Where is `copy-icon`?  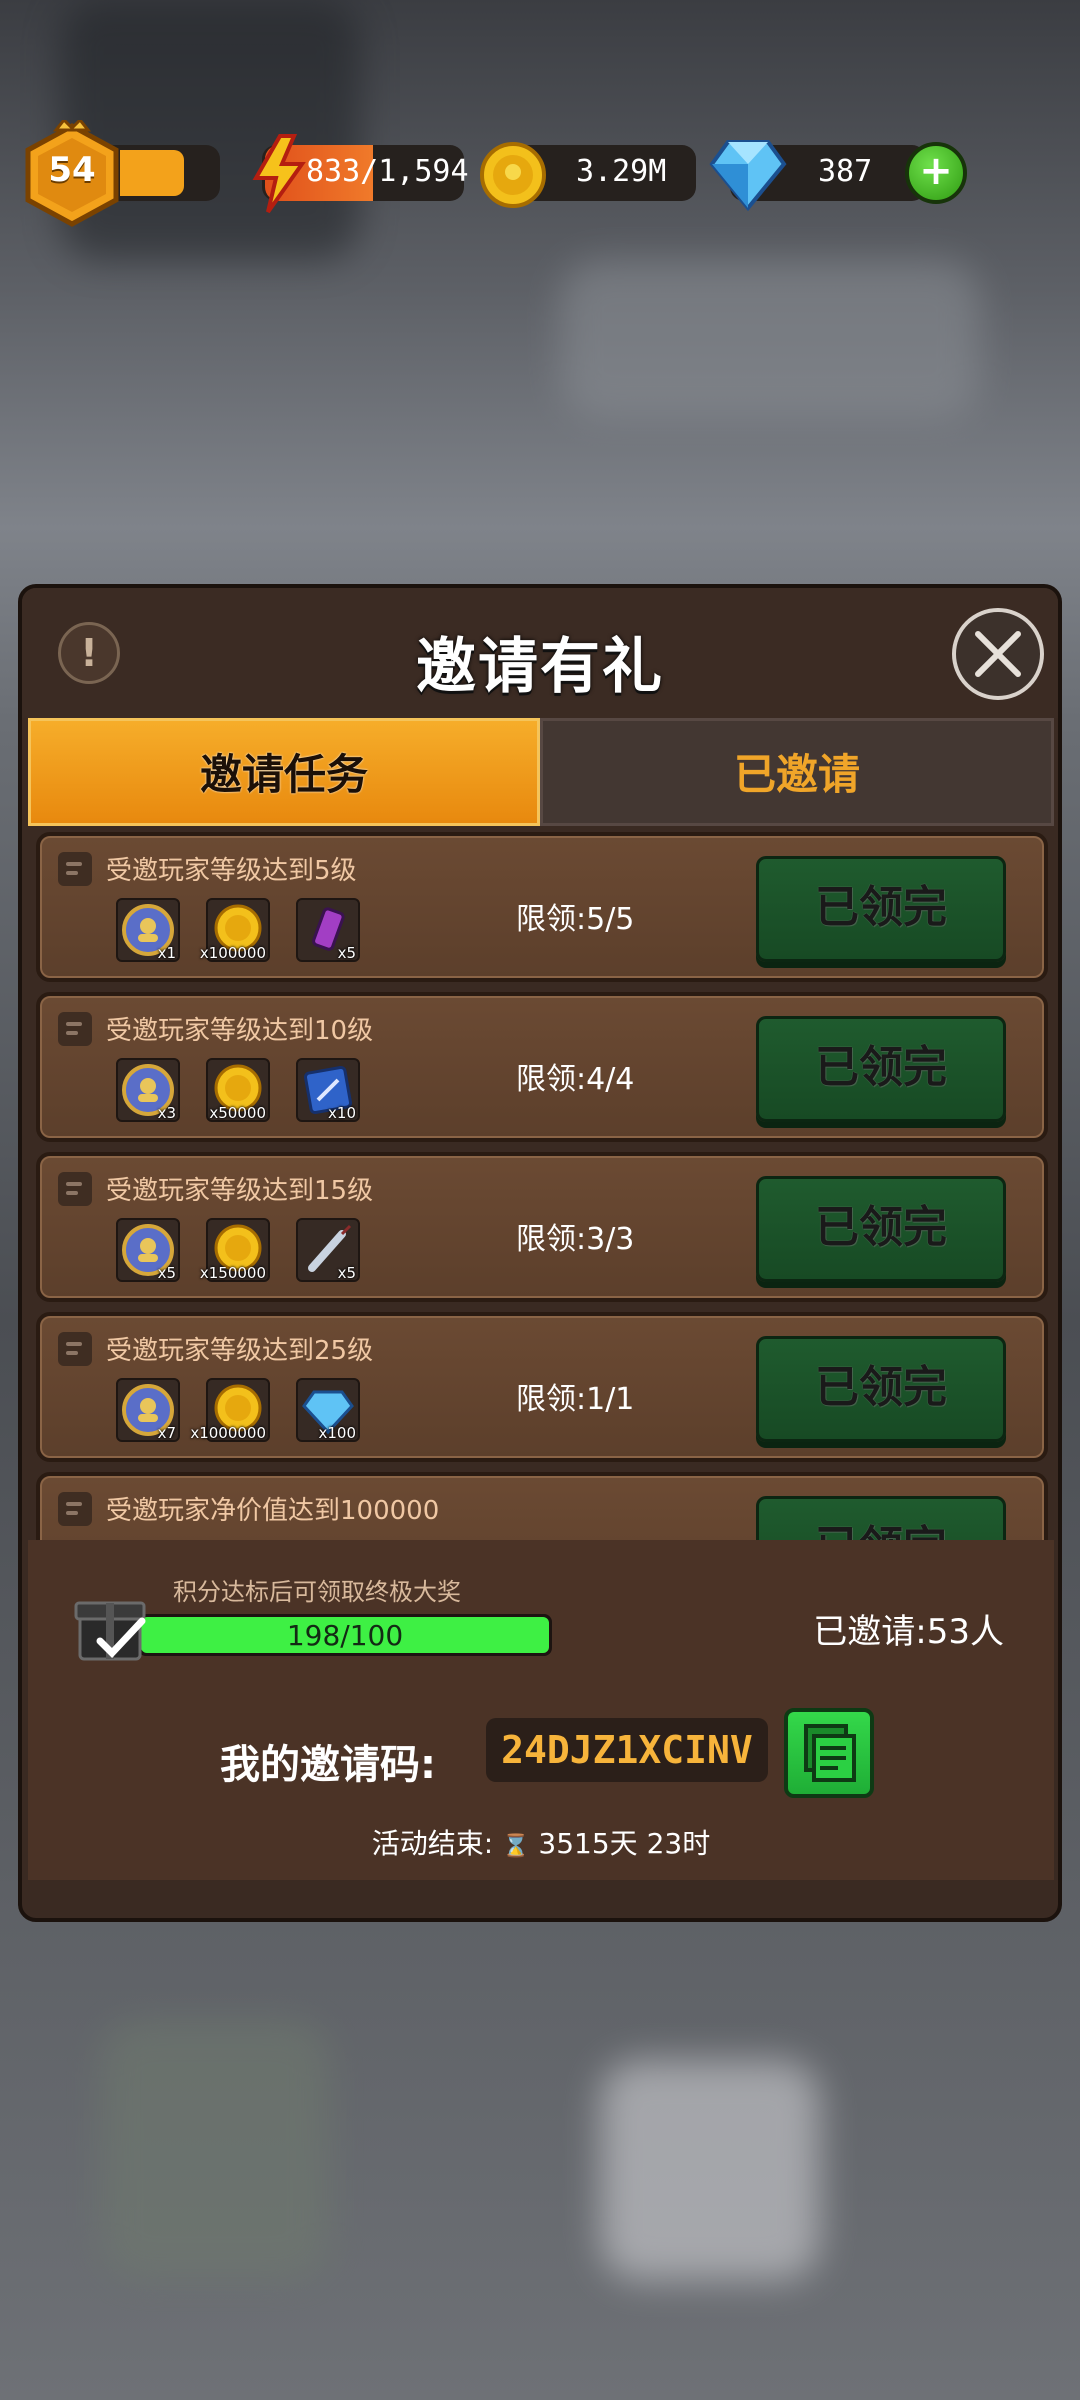 copy-icon is located at coordinates (830, 1753).